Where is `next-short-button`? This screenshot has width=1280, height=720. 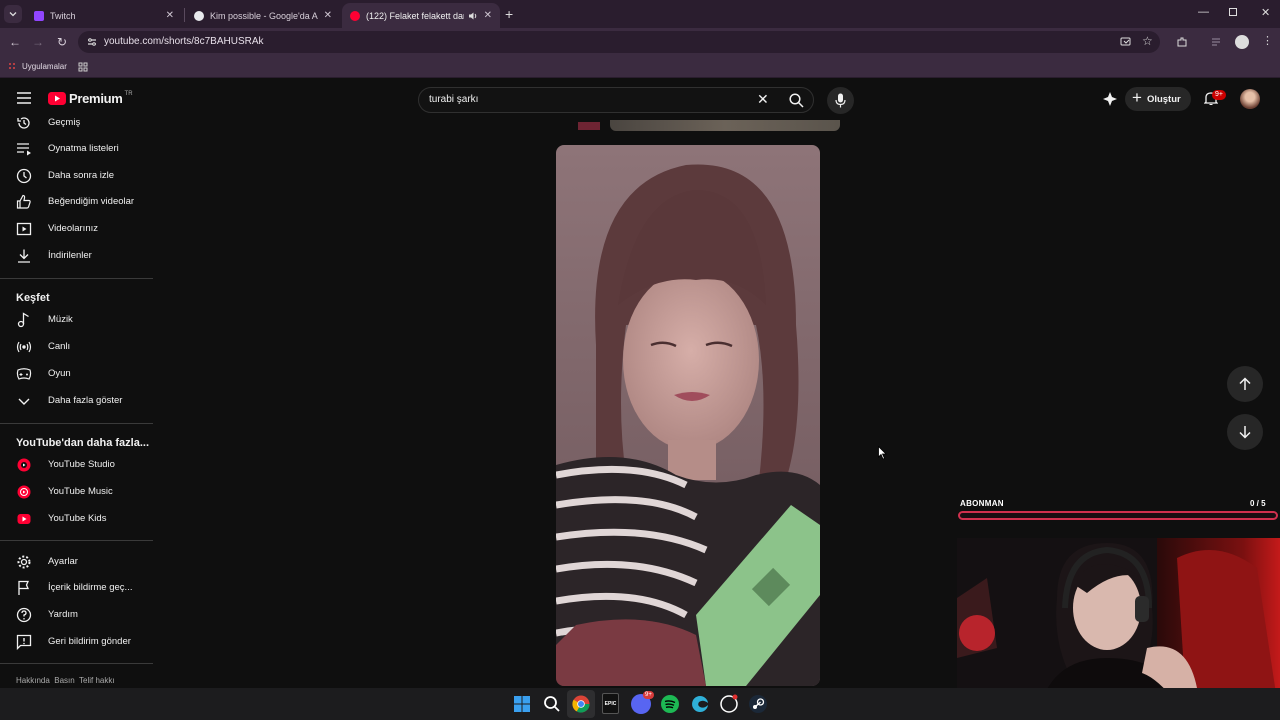 next-short-button is located at coordinates (1245, 432).